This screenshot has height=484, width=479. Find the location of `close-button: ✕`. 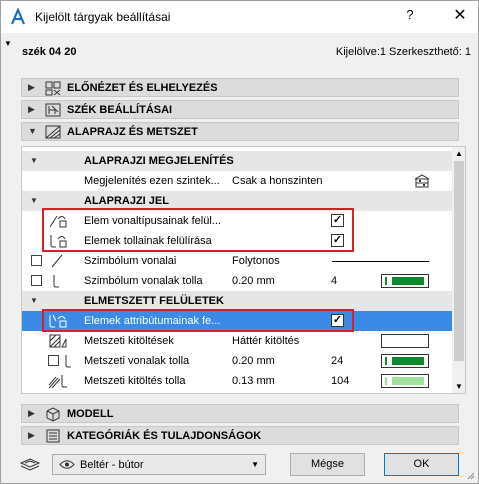

close-button: ✕ is located at coordinates (460, 16).